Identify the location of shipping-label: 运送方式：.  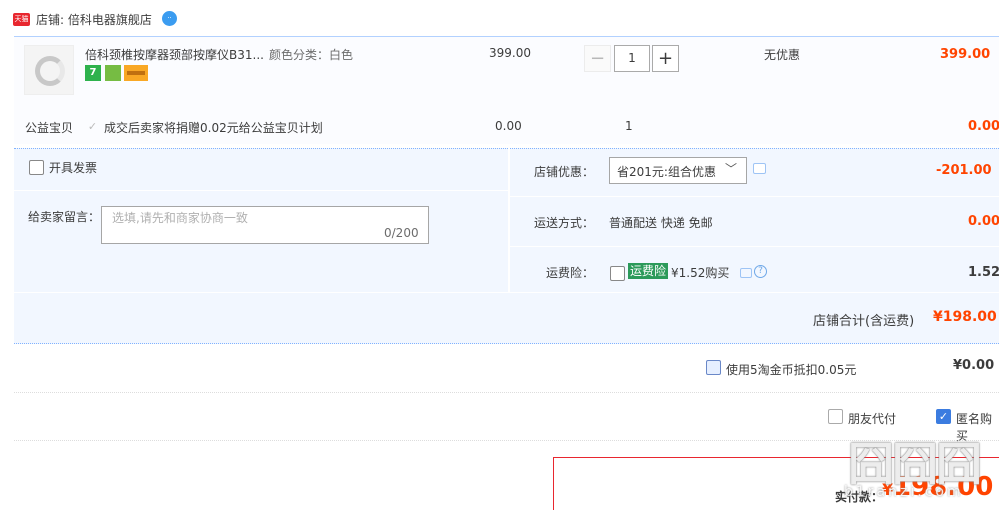
(564, 223).